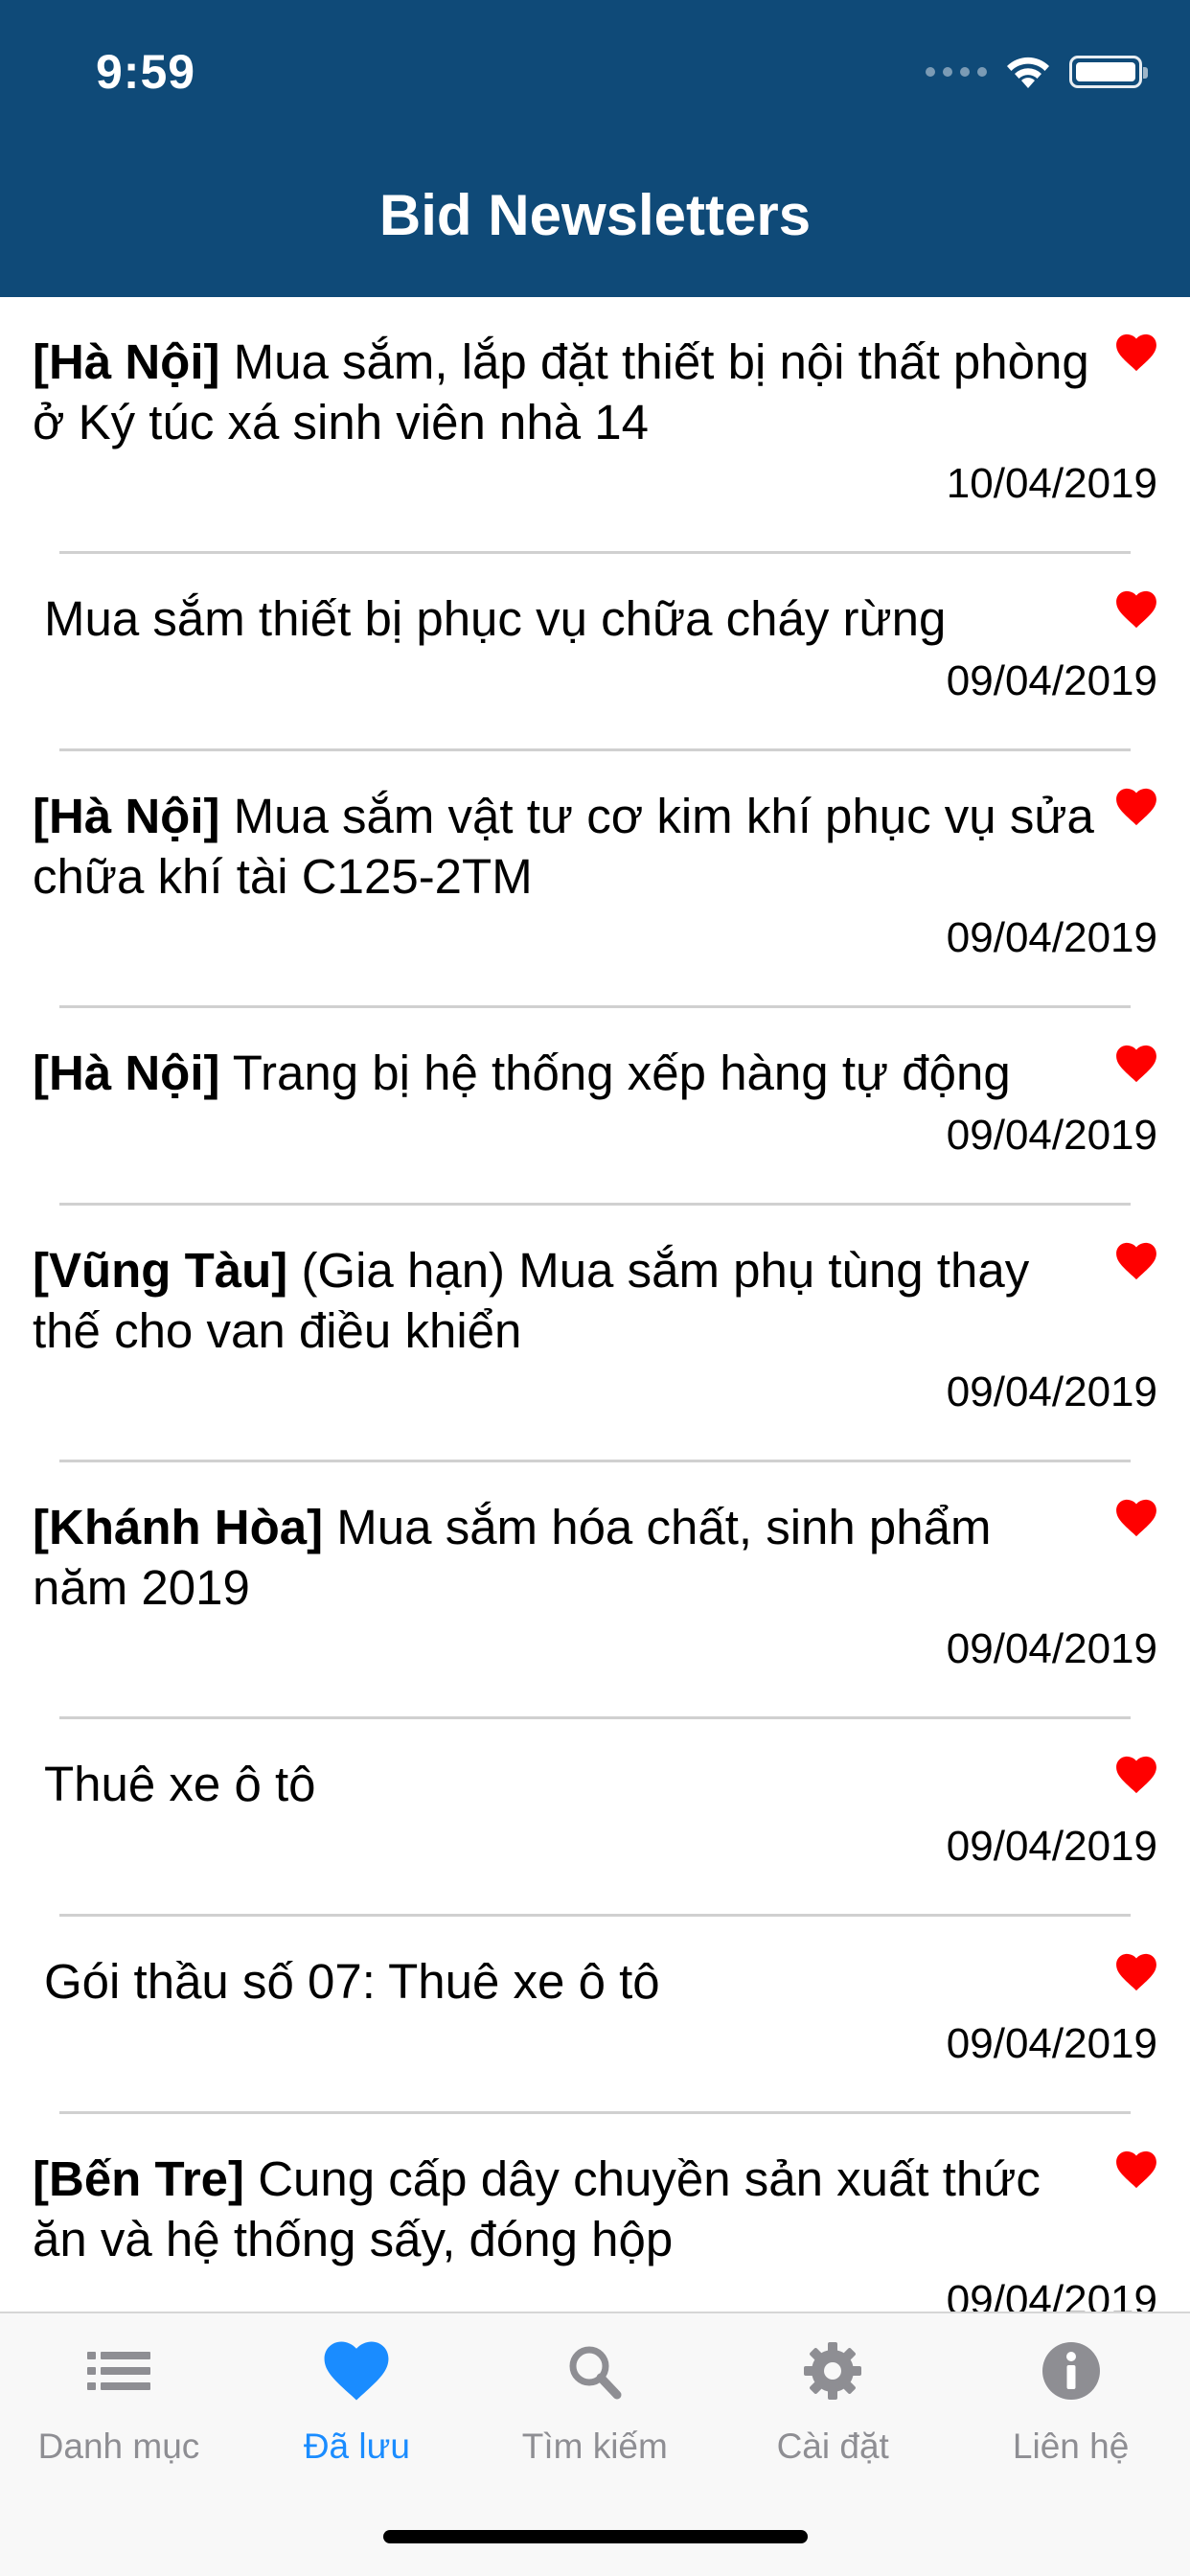 The width and height of the screenshot is (1190, 2576). What do you see at coordinates (595, 1818) in the screenshot?
I see `list-item: Thuê xe ô tô 09/04/2019` at bounding box center [595, 1818].